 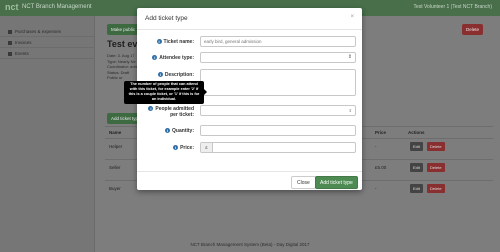 I want to click on people-admitted-input: ⇕, so click(x=278, y=110).